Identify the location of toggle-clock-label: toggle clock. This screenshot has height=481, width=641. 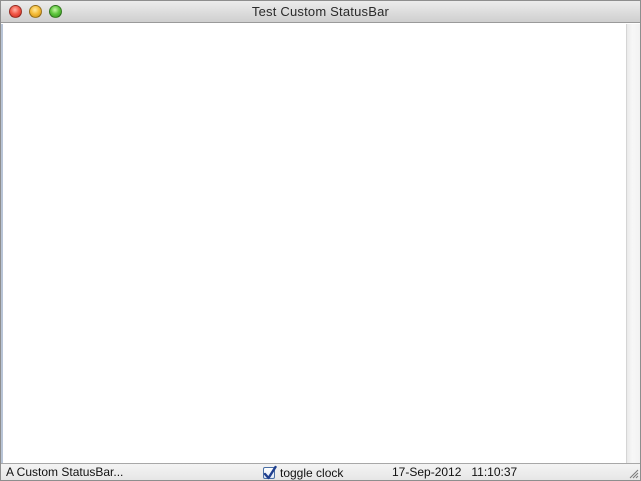
(312, 472).